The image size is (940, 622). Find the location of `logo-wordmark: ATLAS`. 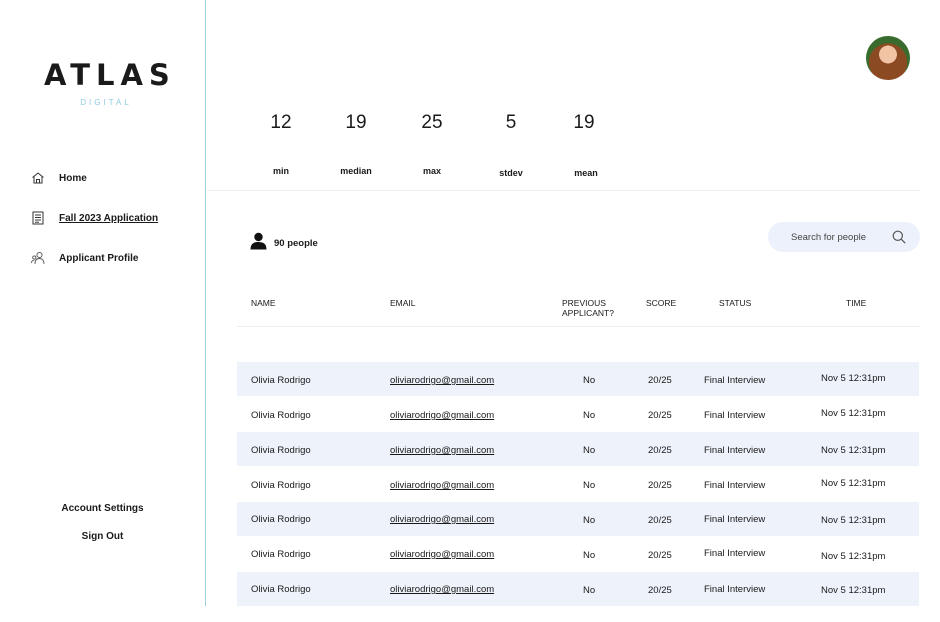

logo-wordmark: ATLAS is located at coordinates (110, 75).